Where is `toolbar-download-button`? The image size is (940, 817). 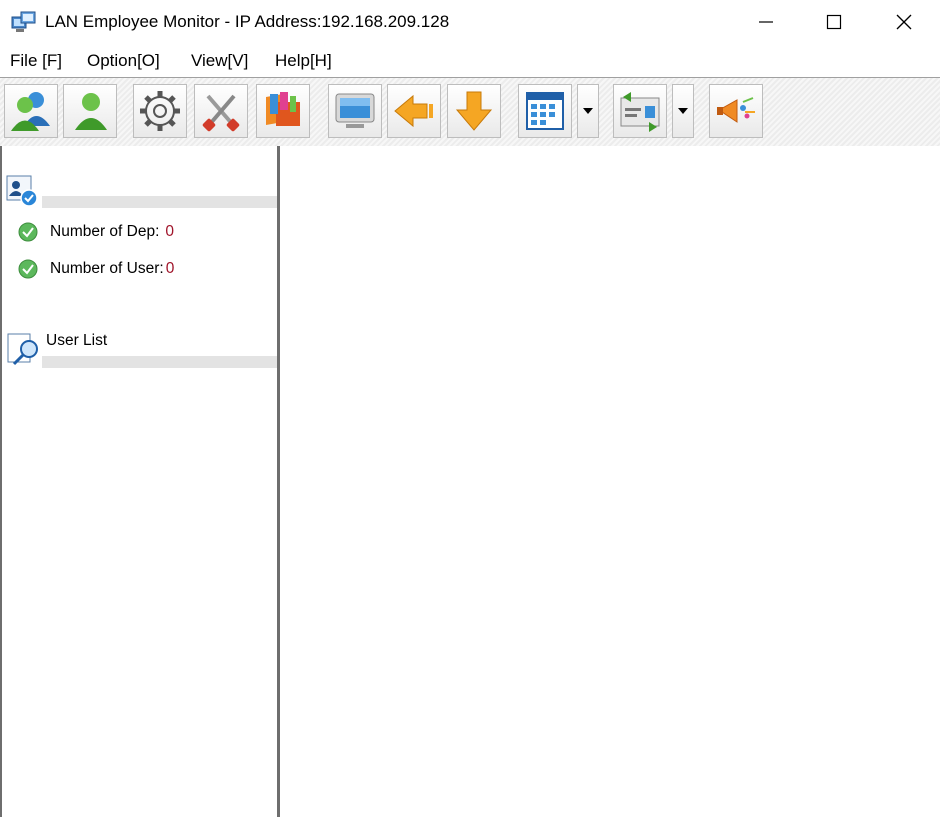 toolbar-download-button is located at coordinates (474, 111).